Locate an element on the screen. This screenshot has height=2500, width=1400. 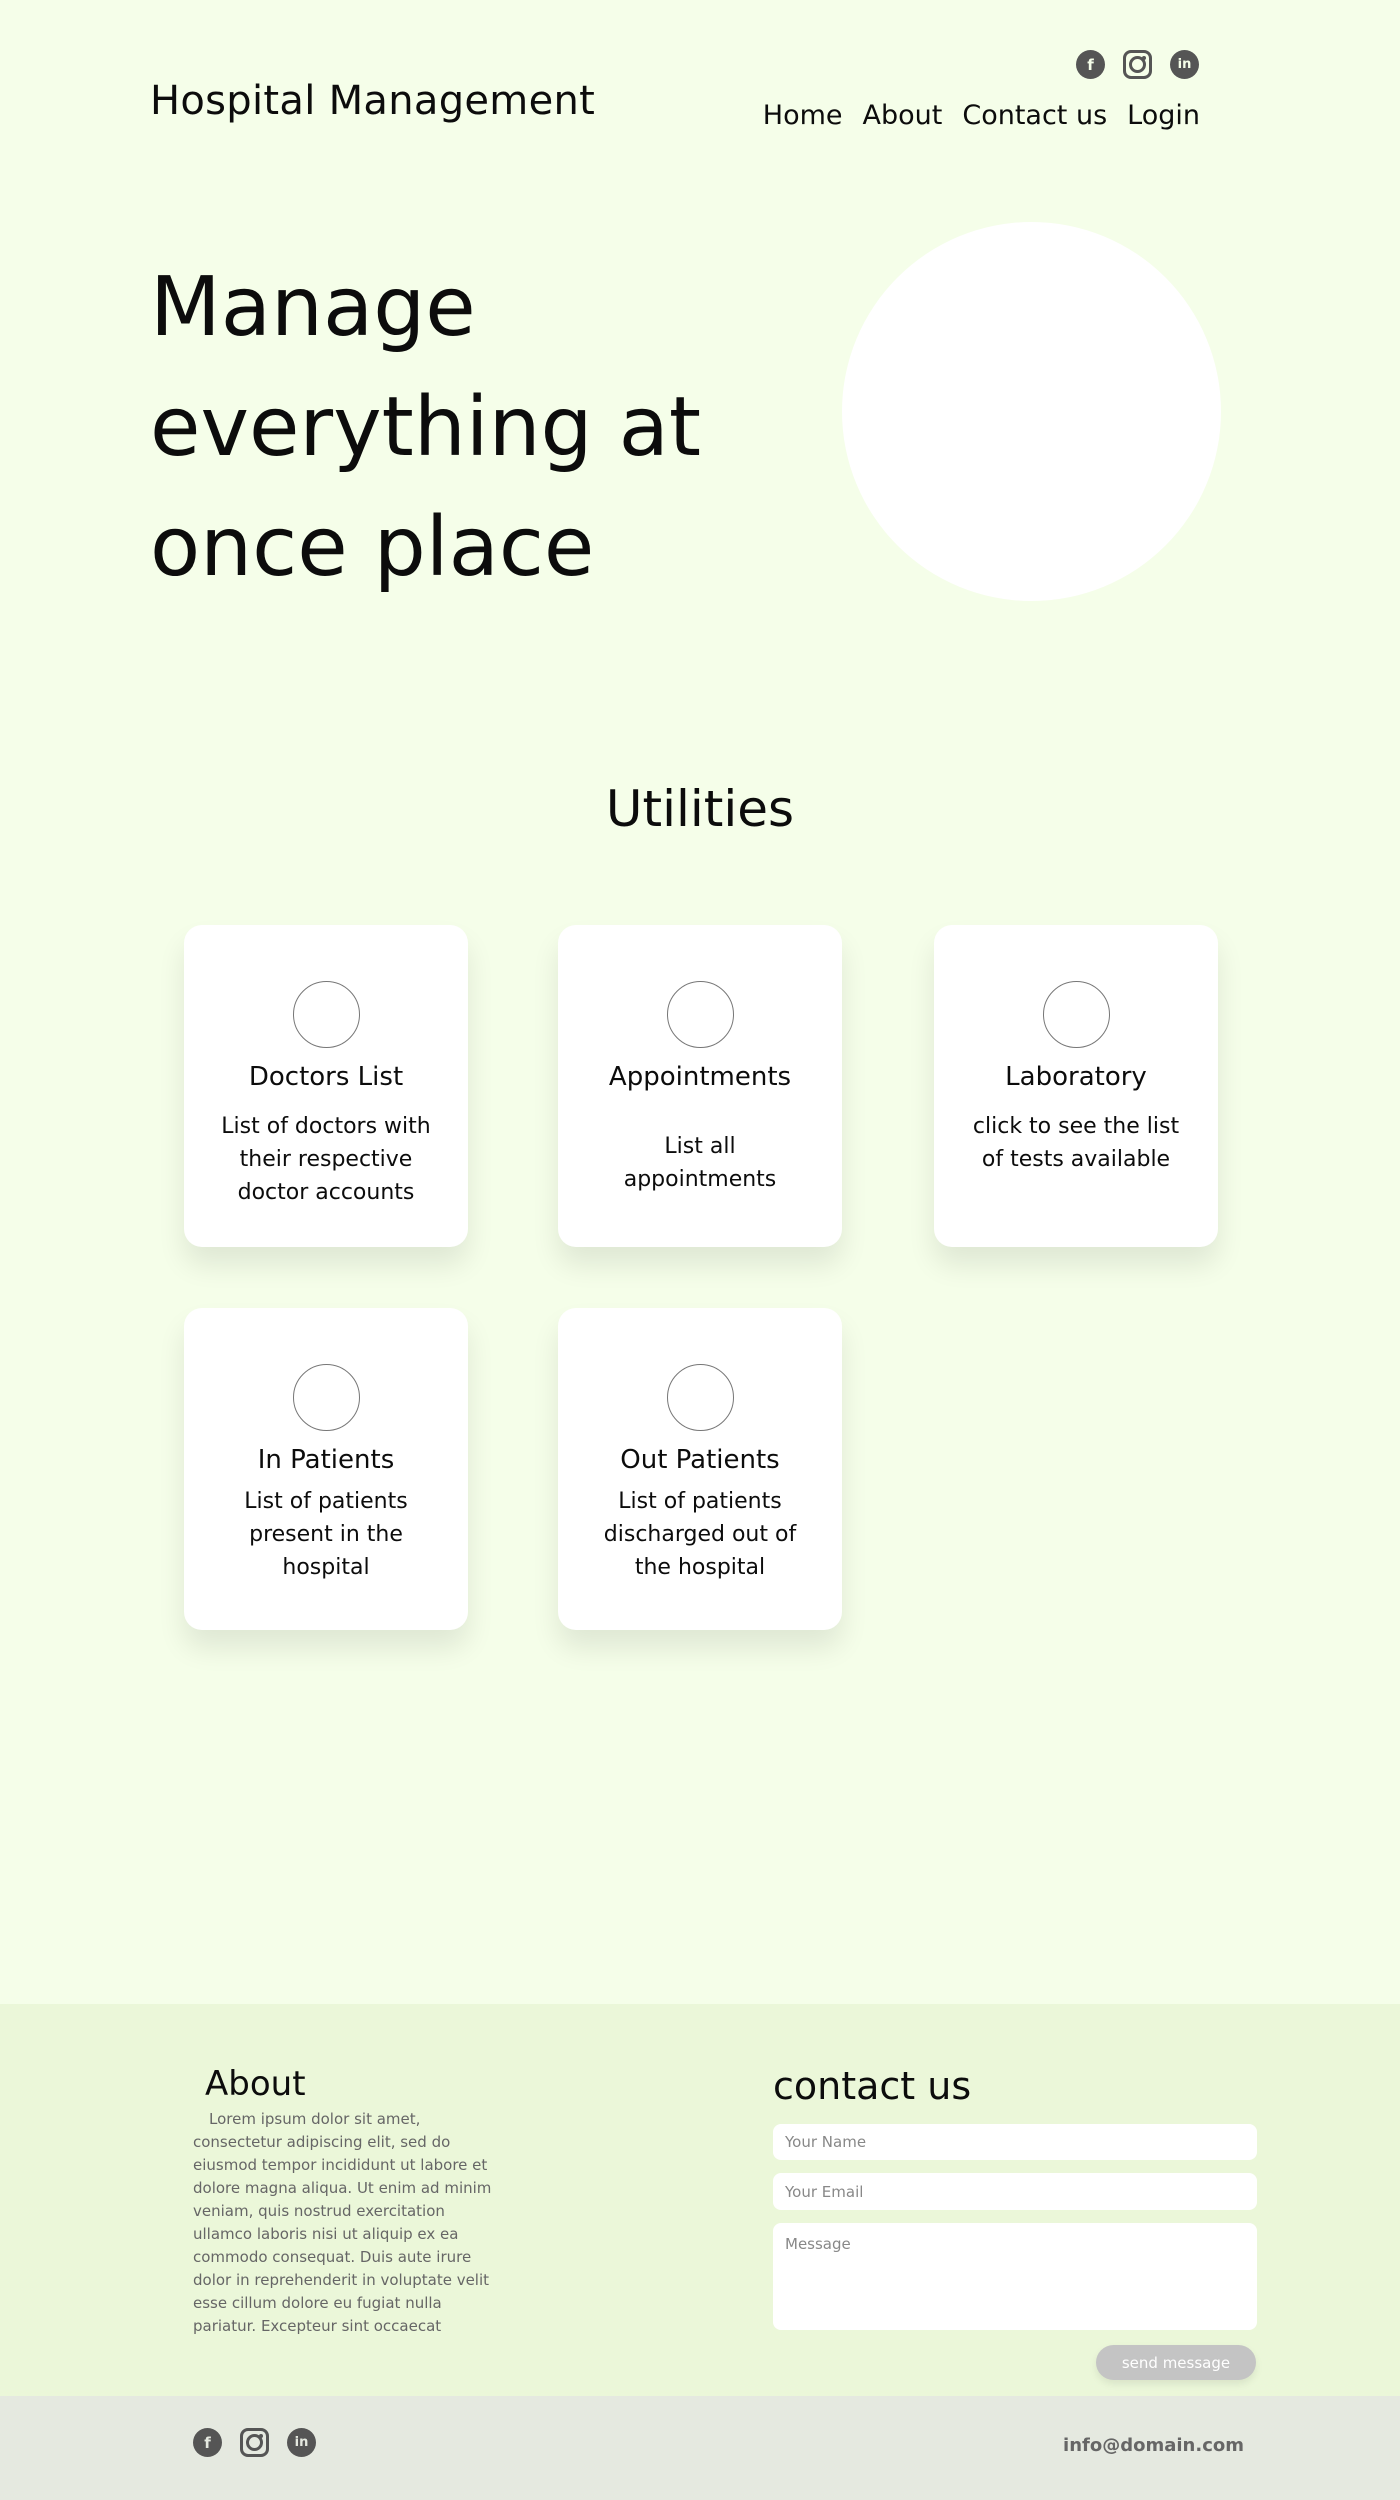
utilities-title: Utilities is located at coordinates (700, 809).